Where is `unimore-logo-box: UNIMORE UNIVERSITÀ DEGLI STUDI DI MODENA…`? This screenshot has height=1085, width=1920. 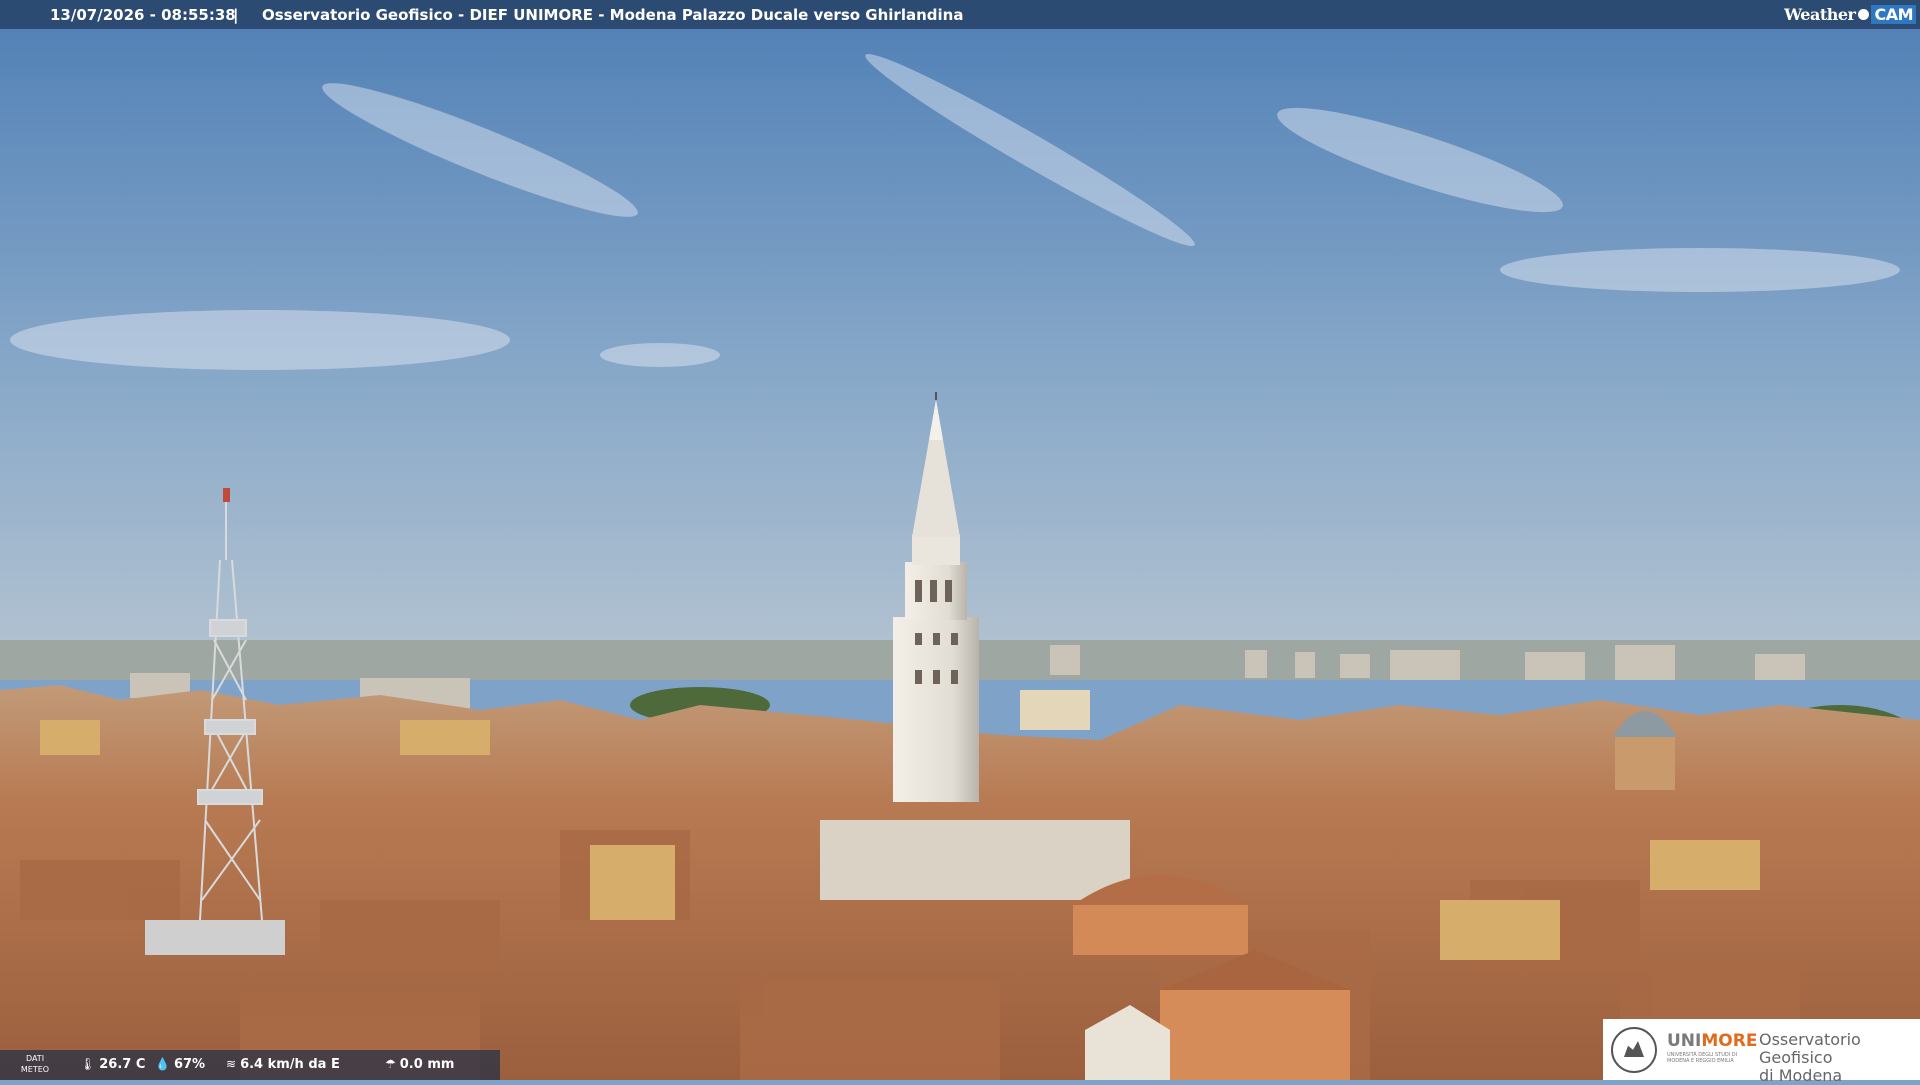 unimore-logo-box: UNIMORE UNIVERSITÀ DEGLI STUDI DI MODENA… is located at coordinates (1761, 1052).